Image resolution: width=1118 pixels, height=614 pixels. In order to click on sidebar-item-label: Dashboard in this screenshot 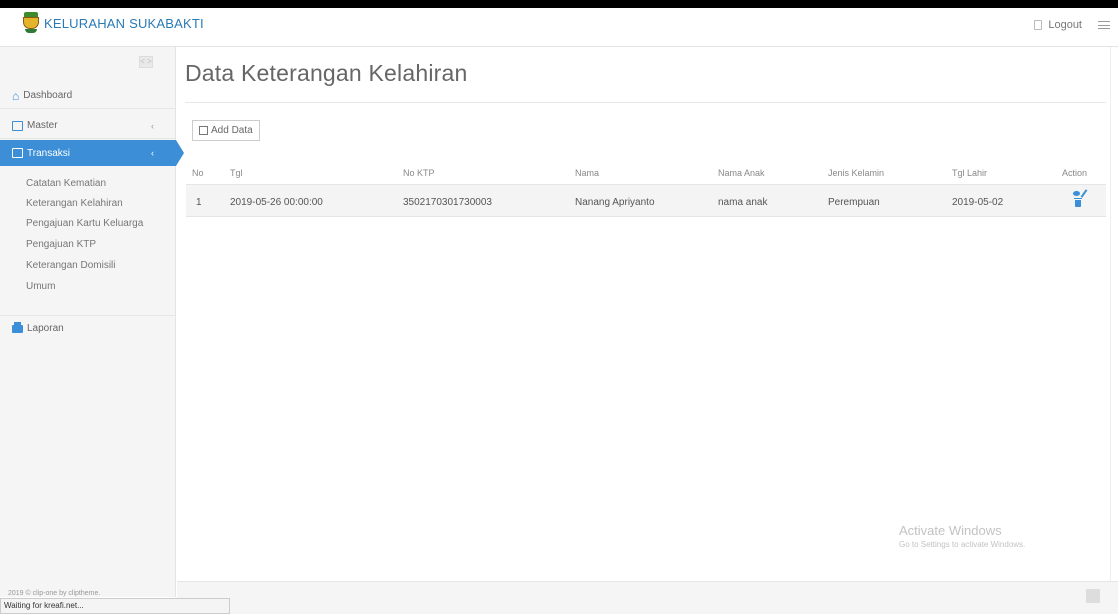, I will do `click(48, 95)`.